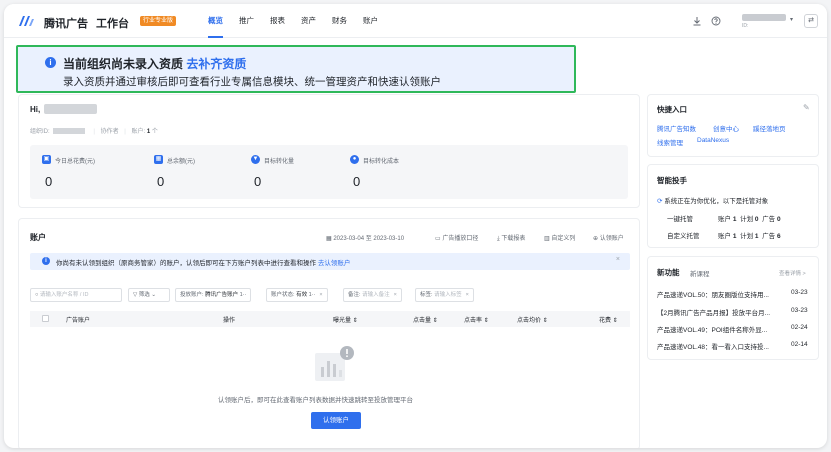 Image resolution: width=831 pixels, height=452 pixels. I want to click on filter-label: 筛选, so click(144, 295).